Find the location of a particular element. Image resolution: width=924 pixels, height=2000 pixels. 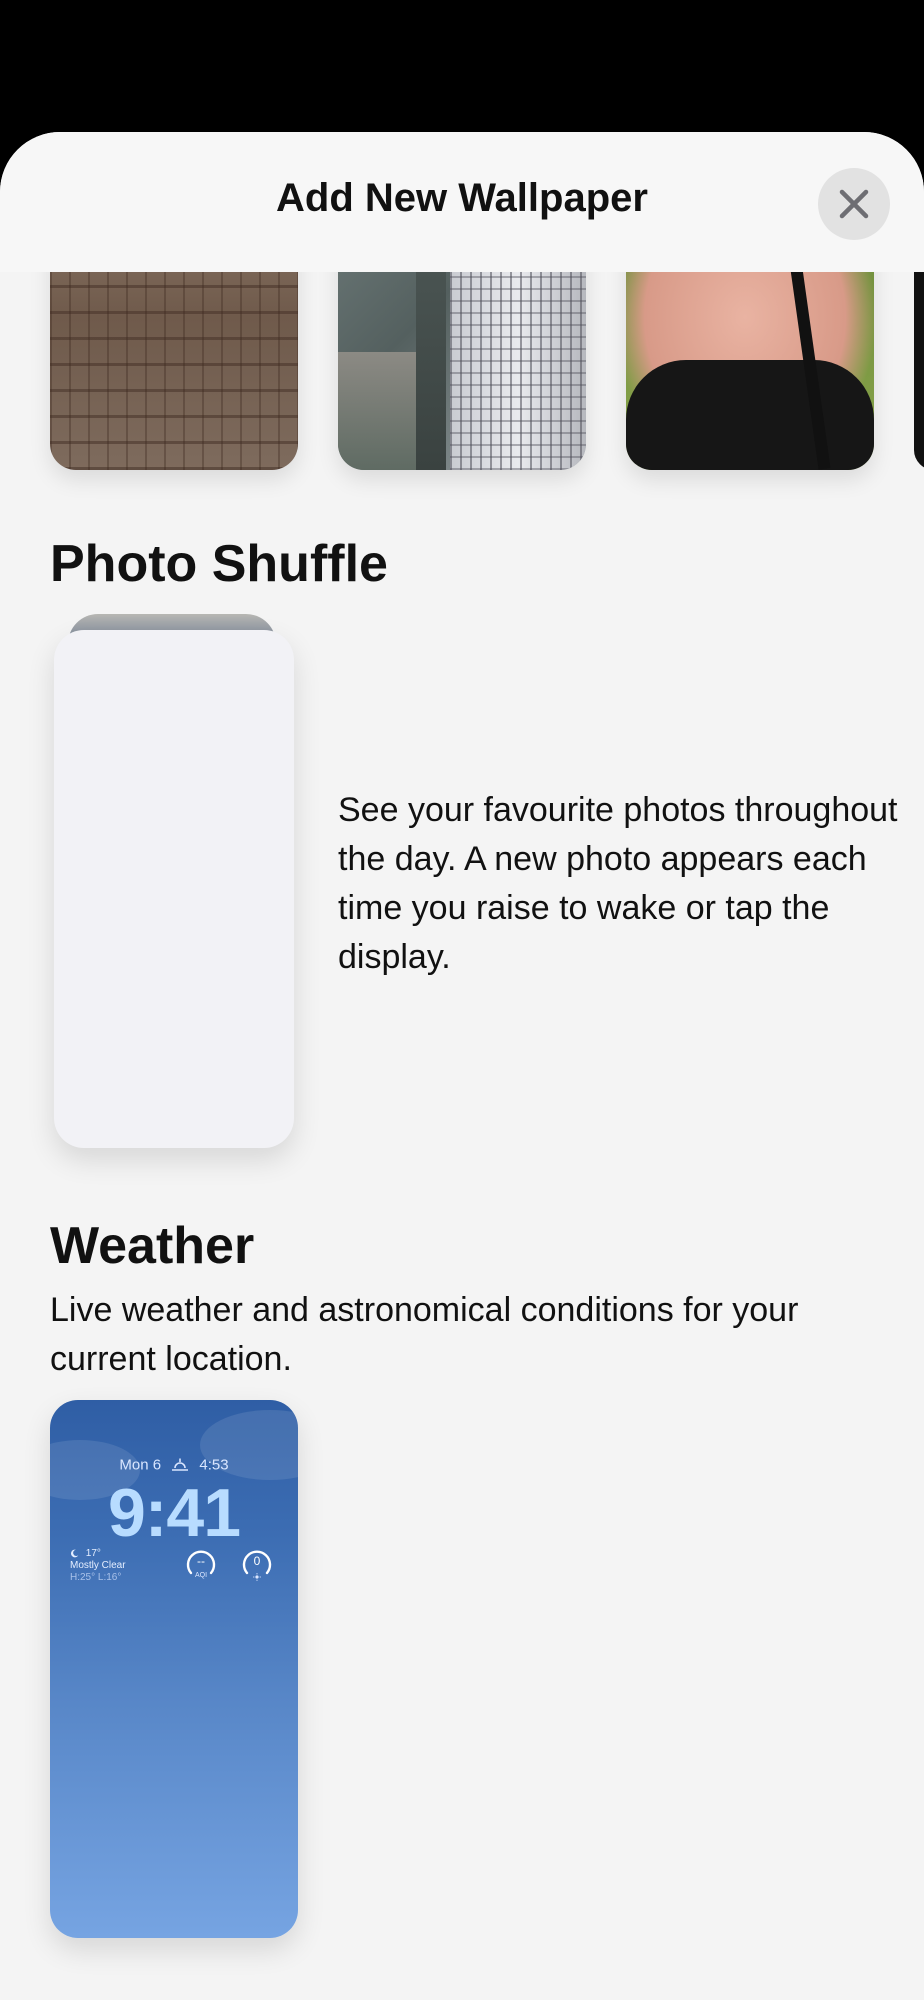

uv-value: 0 is located at coordinates (257, 1561).